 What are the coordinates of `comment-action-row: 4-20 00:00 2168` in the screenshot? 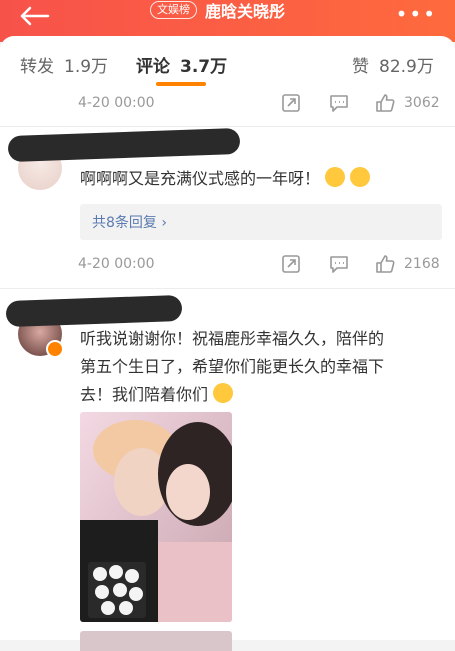 It's located at (227, 265).